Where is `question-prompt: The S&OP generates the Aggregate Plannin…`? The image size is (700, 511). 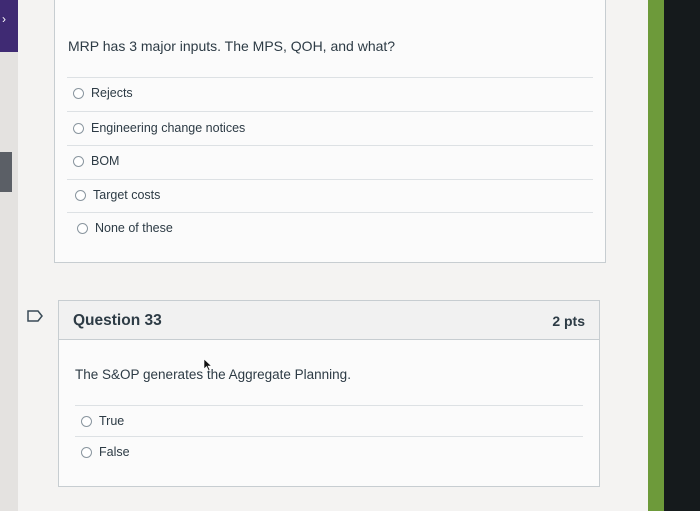
question-prompt: The S&OP generates the Aggregate Plannin… is located at coordinates (213, 374).